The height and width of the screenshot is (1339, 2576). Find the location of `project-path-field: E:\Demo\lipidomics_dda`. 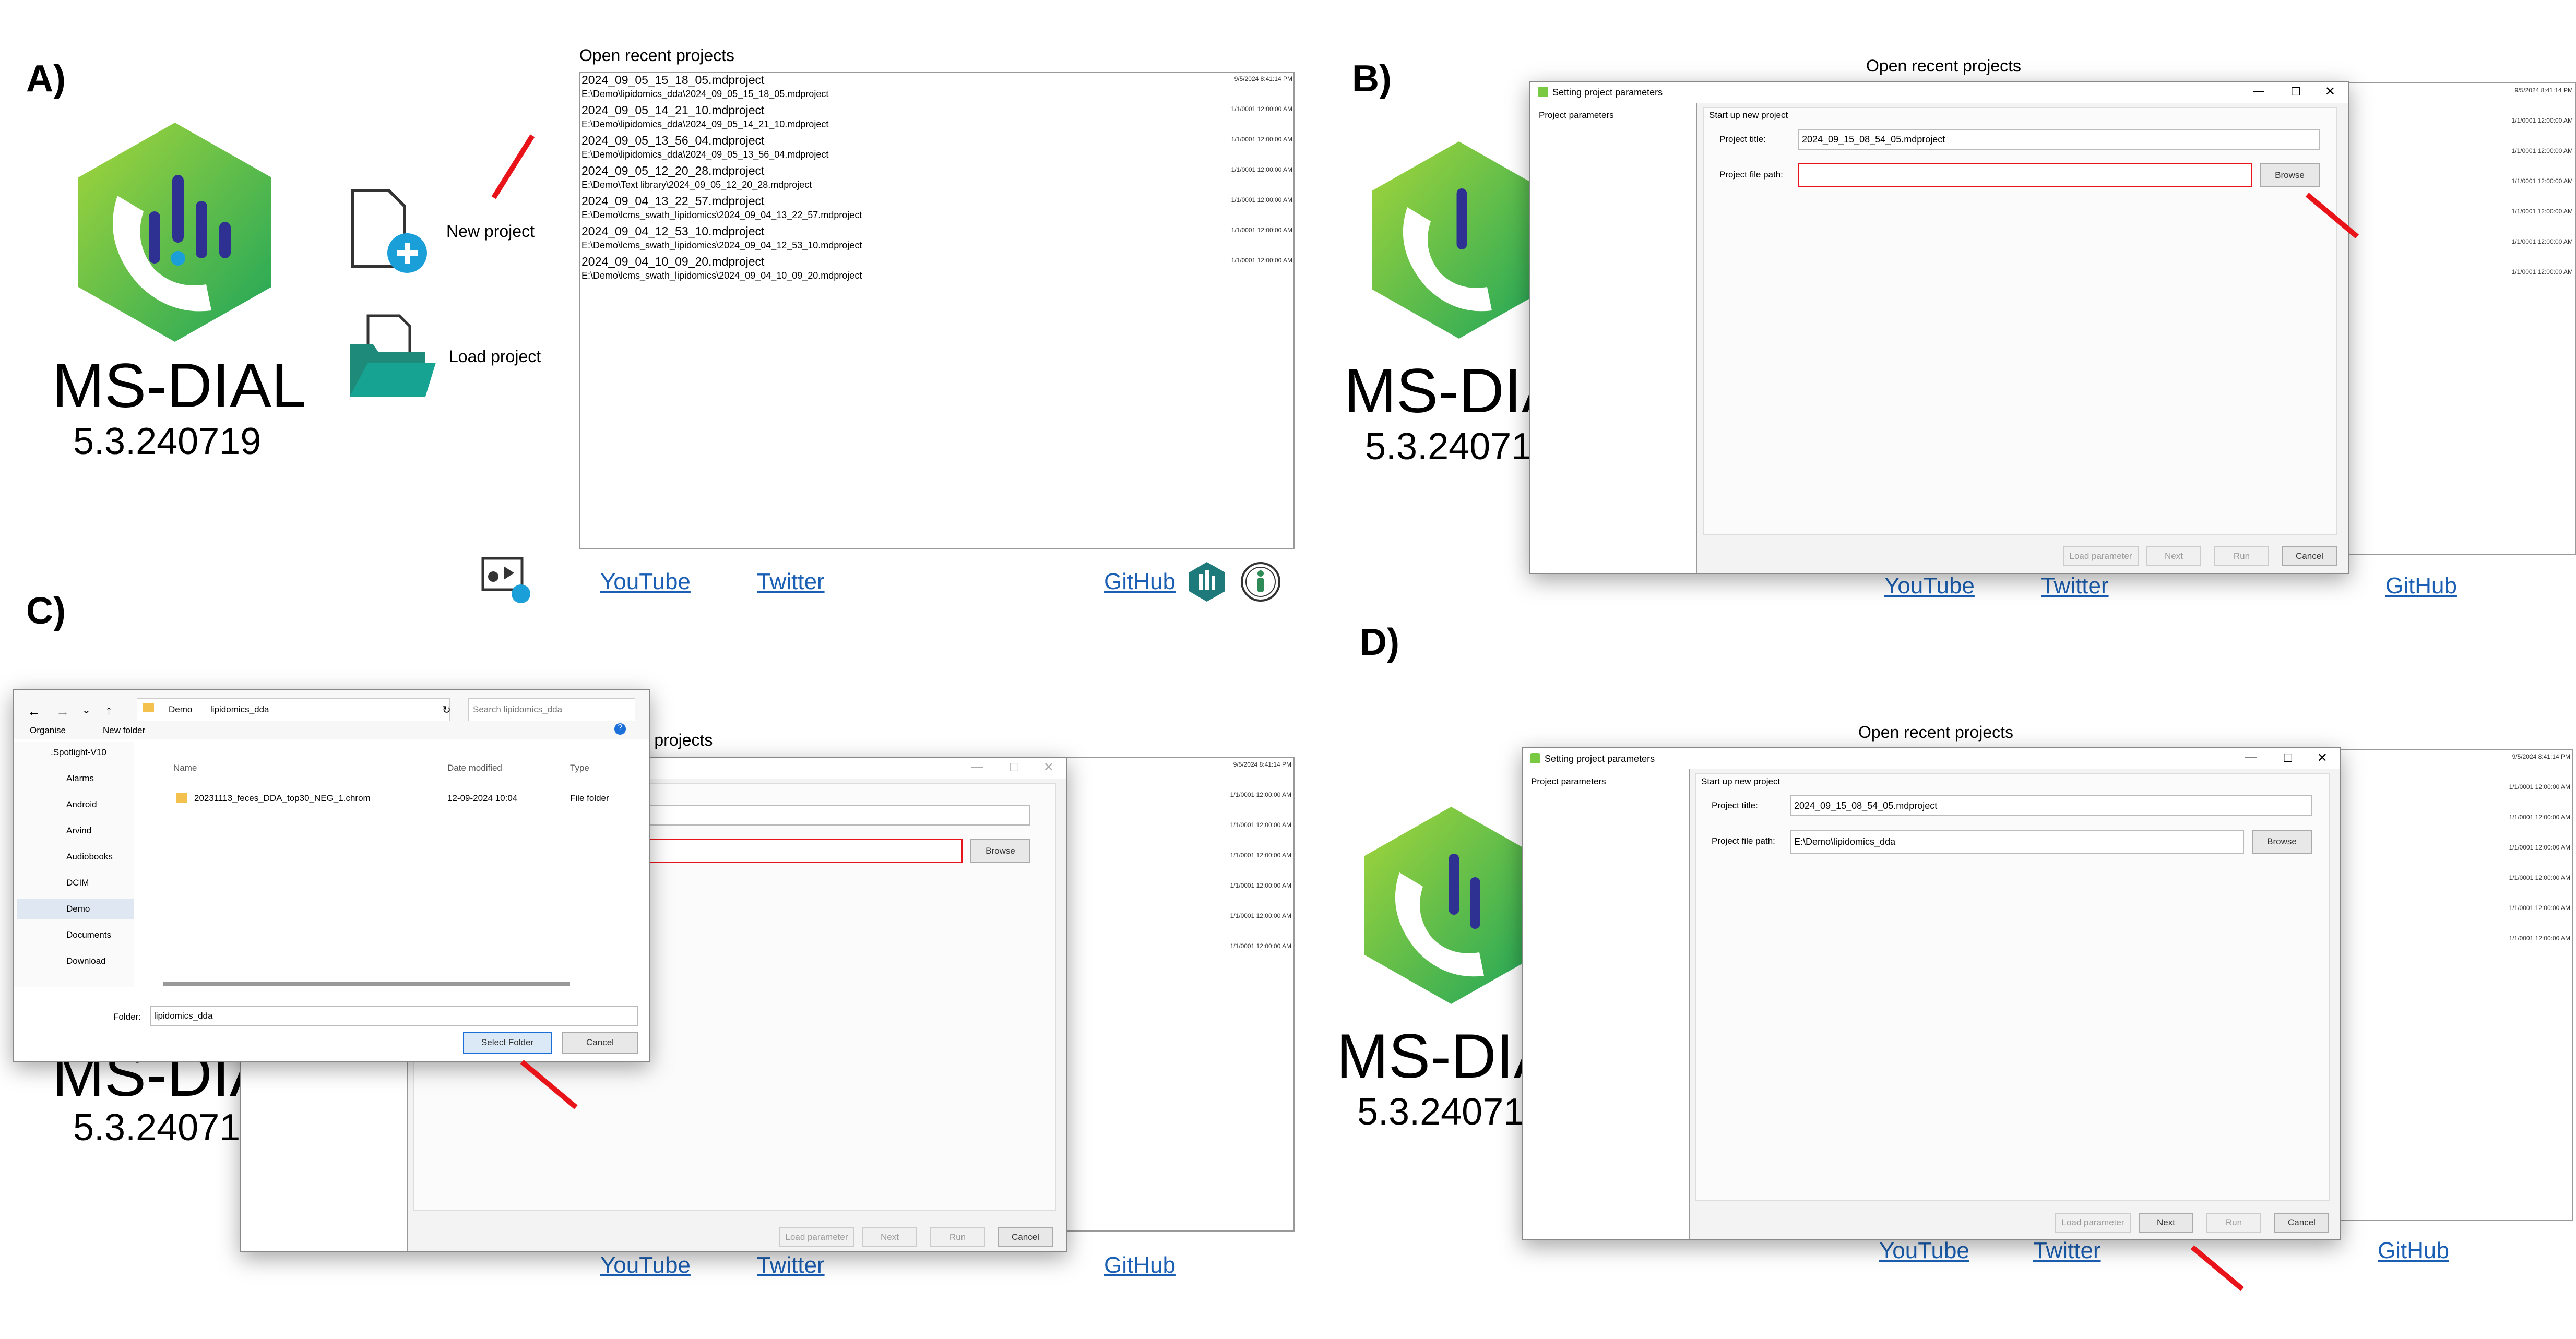

project-path-field: E:\Demo\lipidomics_dda is located at coordinates (2017, 842).